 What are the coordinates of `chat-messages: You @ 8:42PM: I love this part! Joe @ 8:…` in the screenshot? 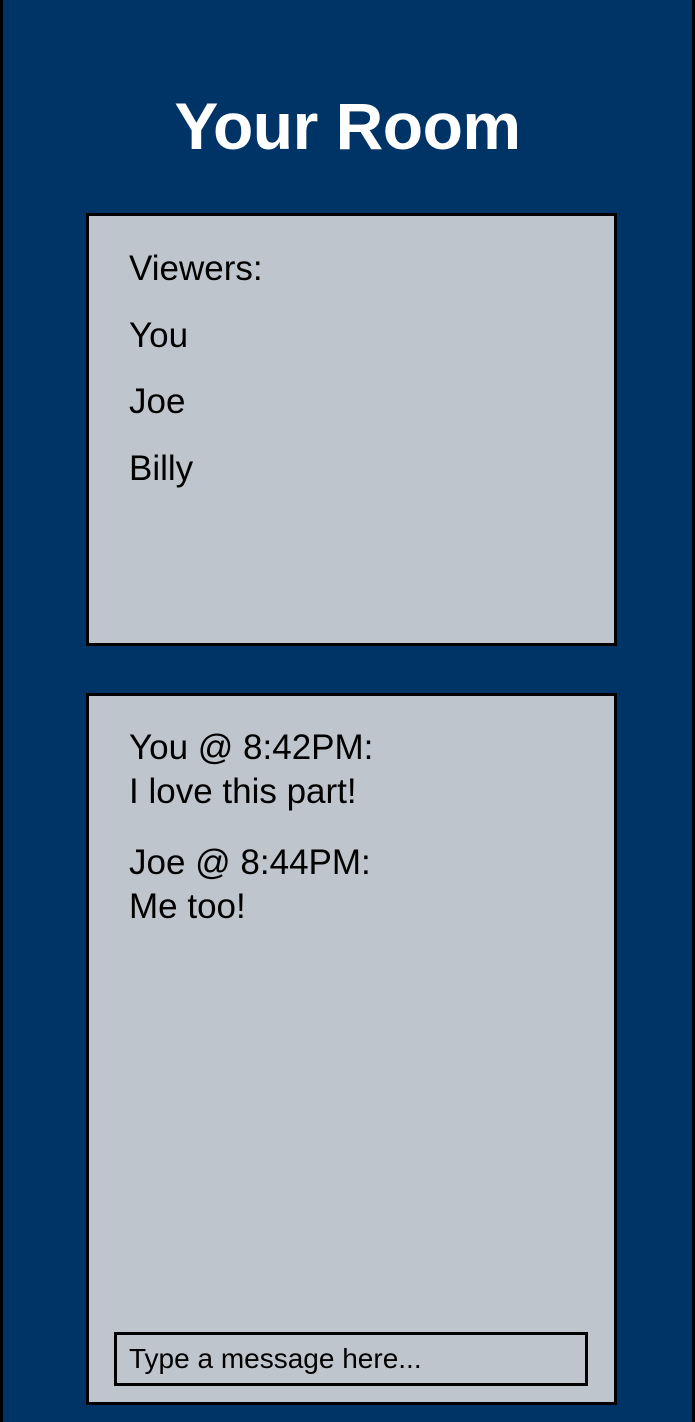 It's located at (361, 841).